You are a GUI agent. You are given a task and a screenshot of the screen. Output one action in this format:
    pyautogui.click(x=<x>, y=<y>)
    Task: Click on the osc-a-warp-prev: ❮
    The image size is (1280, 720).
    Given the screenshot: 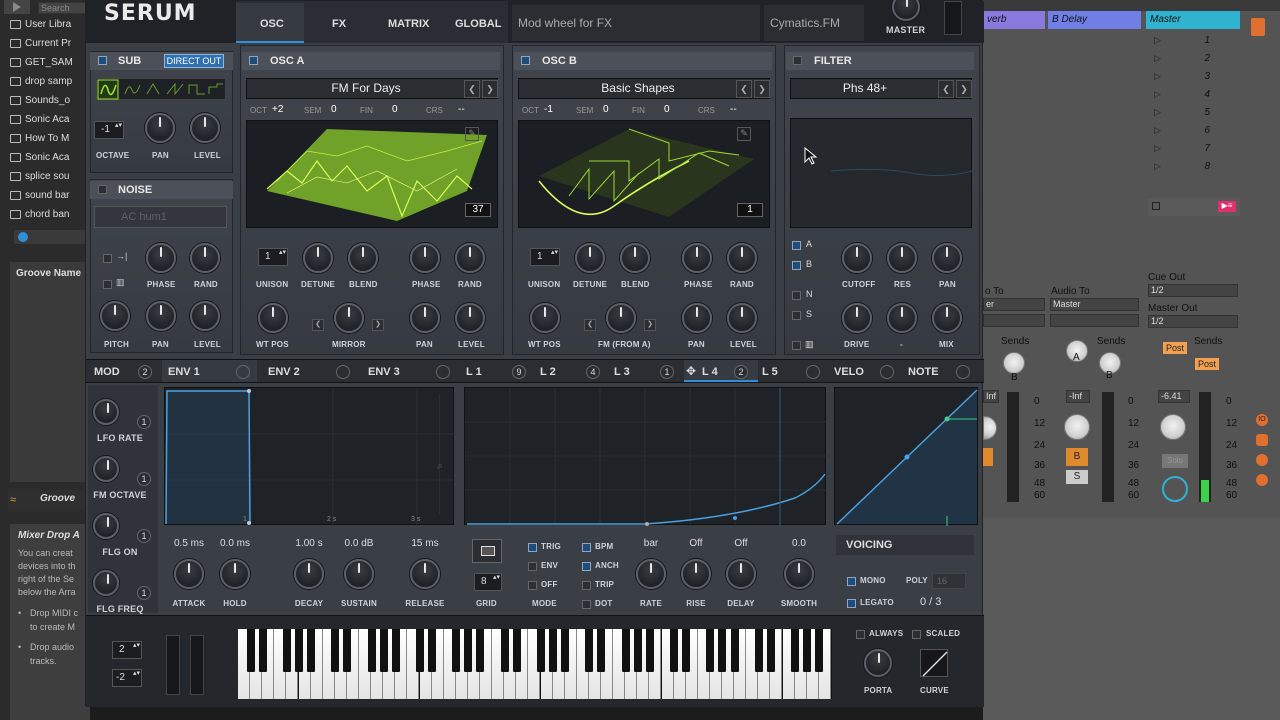 What is the action you would take?
    pyautogui.click(x=318, y=325)
    